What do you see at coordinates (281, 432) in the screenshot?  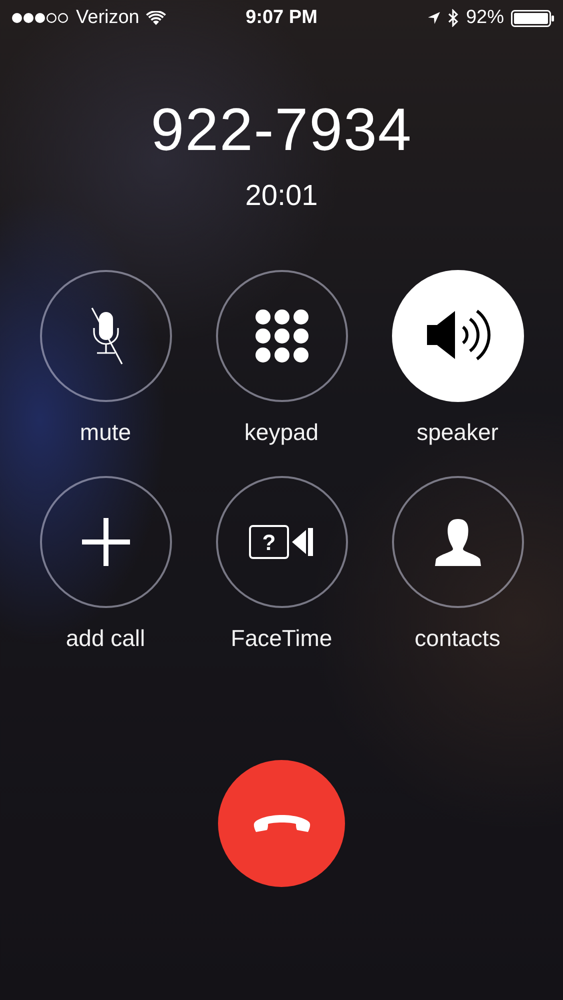 I see `button-label: keypad` at bounding box center [281, 432].